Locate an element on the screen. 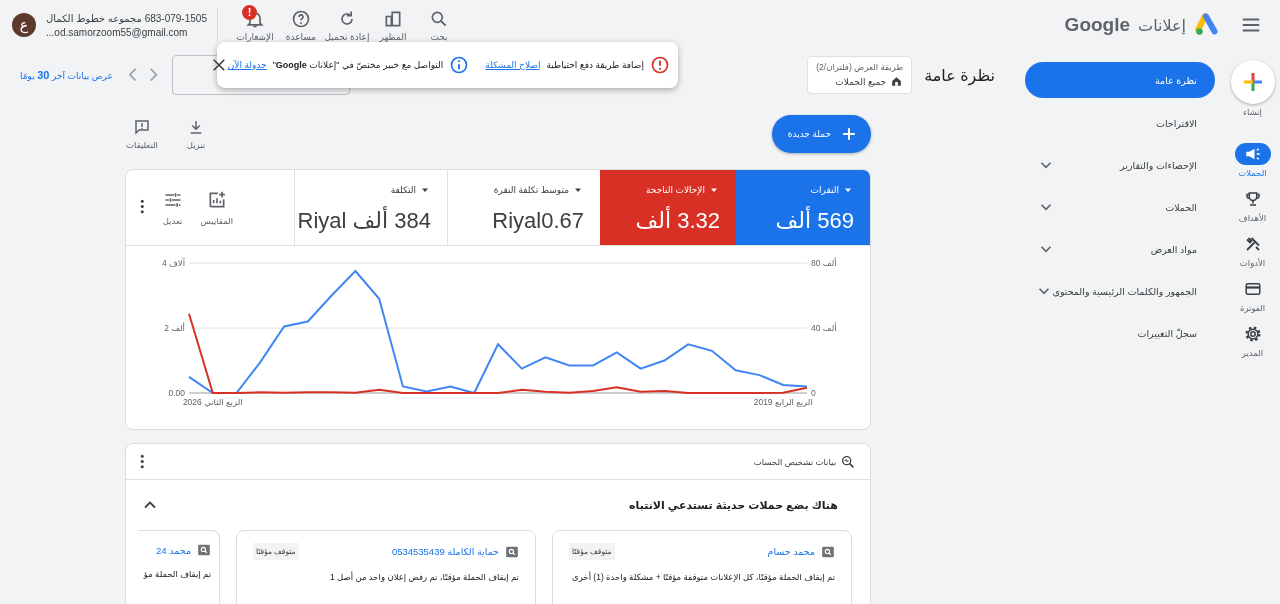  y-axis-label: 2 ألف is located at coordinates (174, 328).